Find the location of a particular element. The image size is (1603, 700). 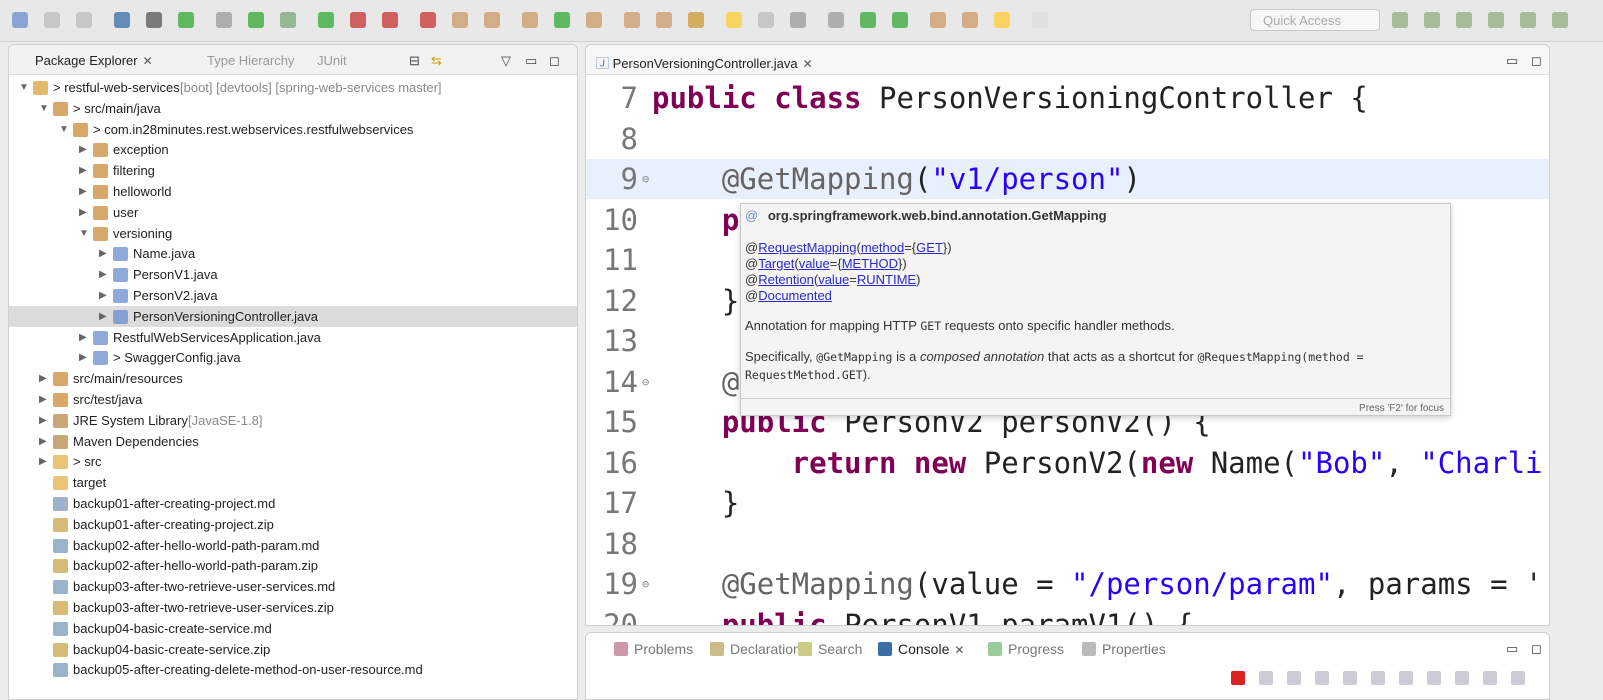

green-run-icon is located at coordinates (836, 20).